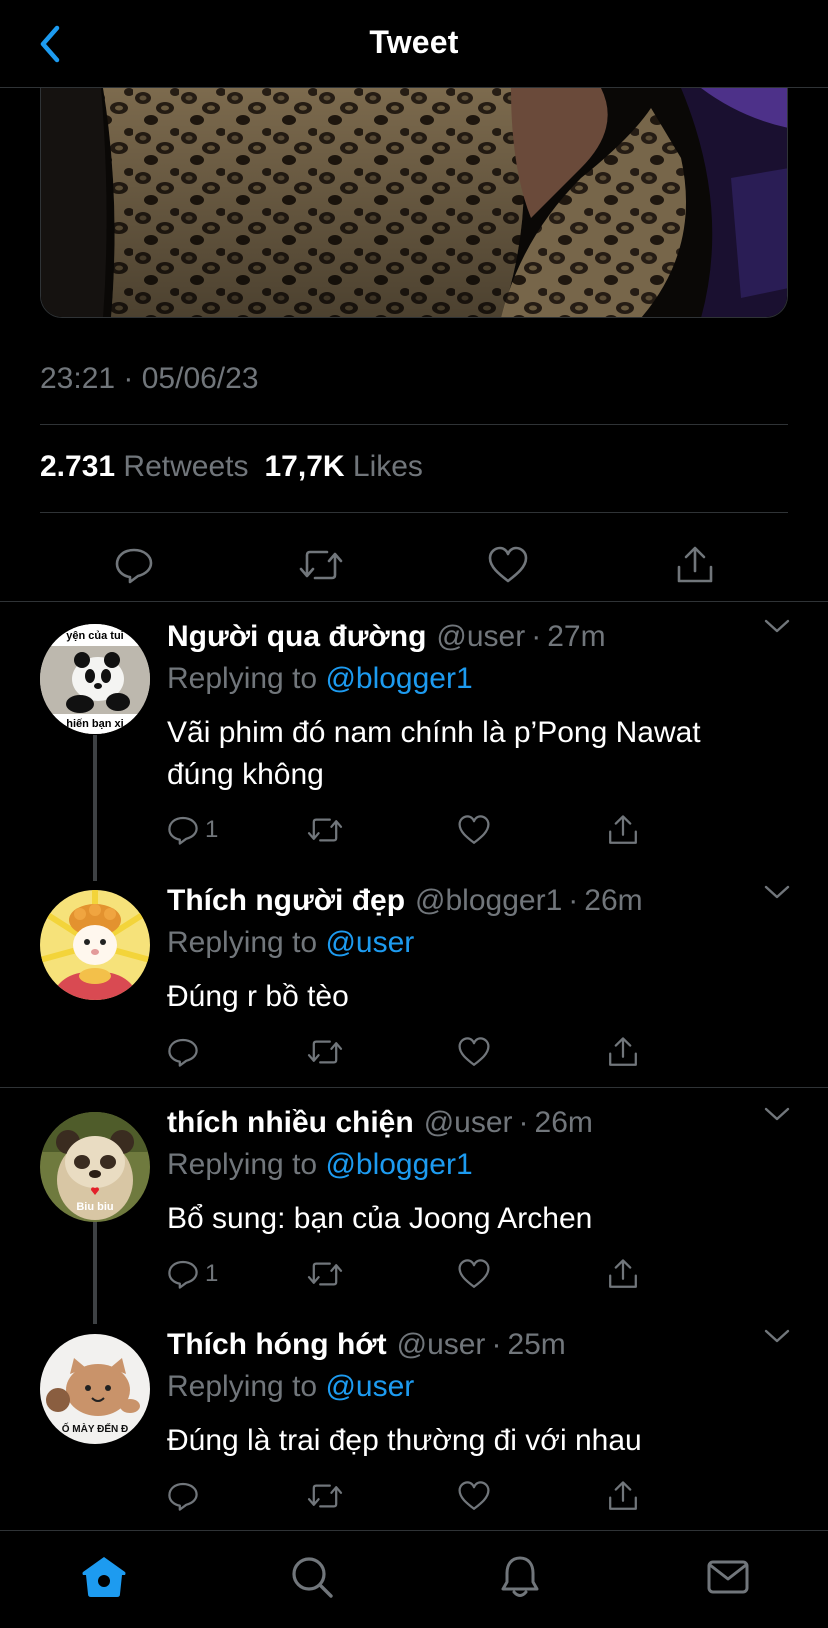 The width and height of the screenshot is (828, 1628). Describe the element at coordinates (387, 466) in the screenshot. I see `likes-label: Likes` at that location.